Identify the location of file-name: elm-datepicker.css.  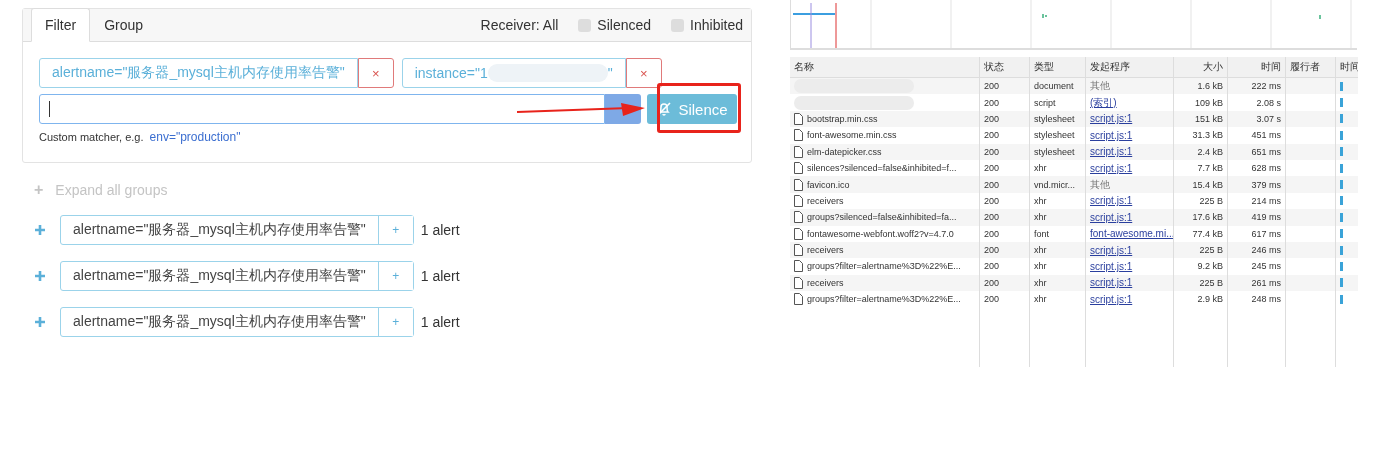
(844, 151).